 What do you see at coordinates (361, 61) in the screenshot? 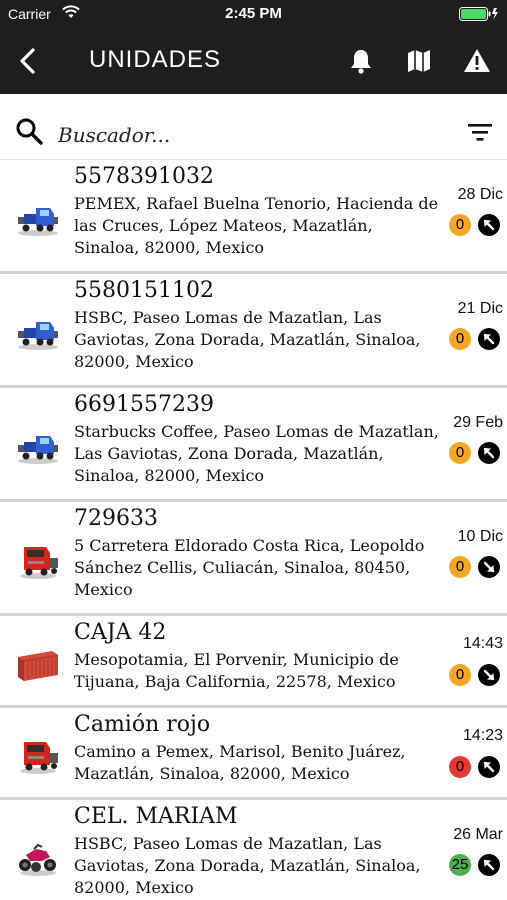
I see `bell-icon` at bounding box center [361, 61].